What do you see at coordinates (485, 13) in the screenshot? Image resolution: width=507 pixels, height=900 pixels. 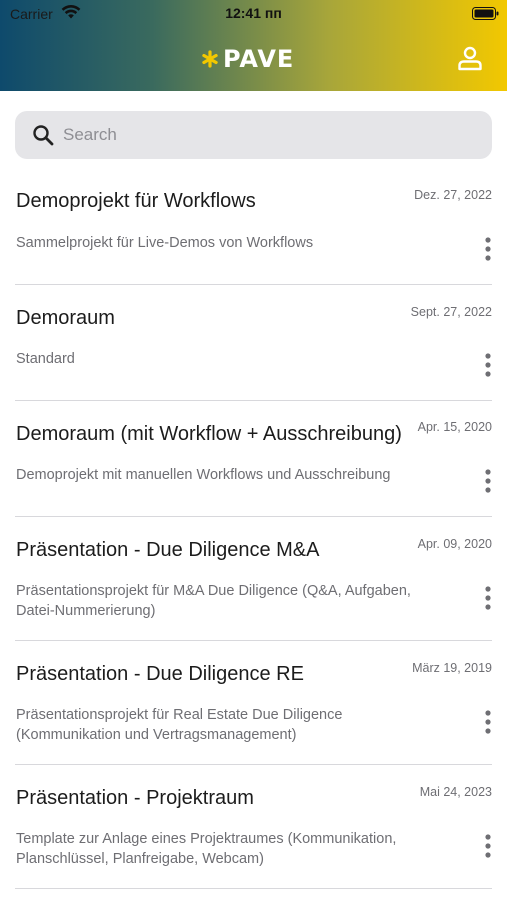 I see `battery-icon` at bounding box center [485, 13].